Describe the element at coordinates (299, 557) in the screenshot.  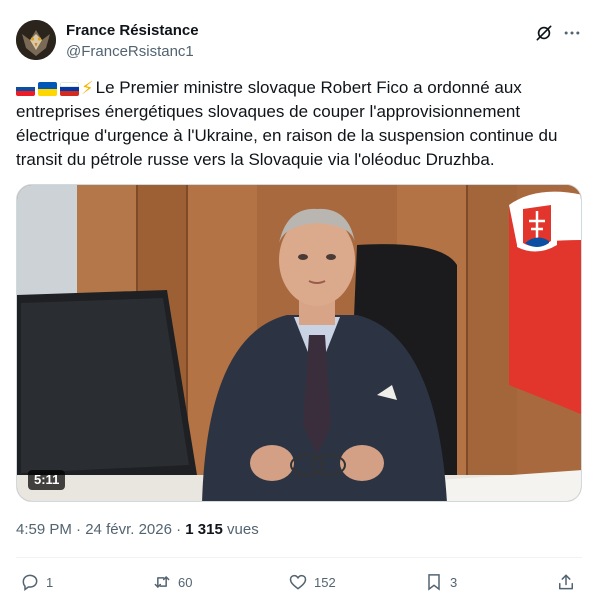
I see `divider` at that location.